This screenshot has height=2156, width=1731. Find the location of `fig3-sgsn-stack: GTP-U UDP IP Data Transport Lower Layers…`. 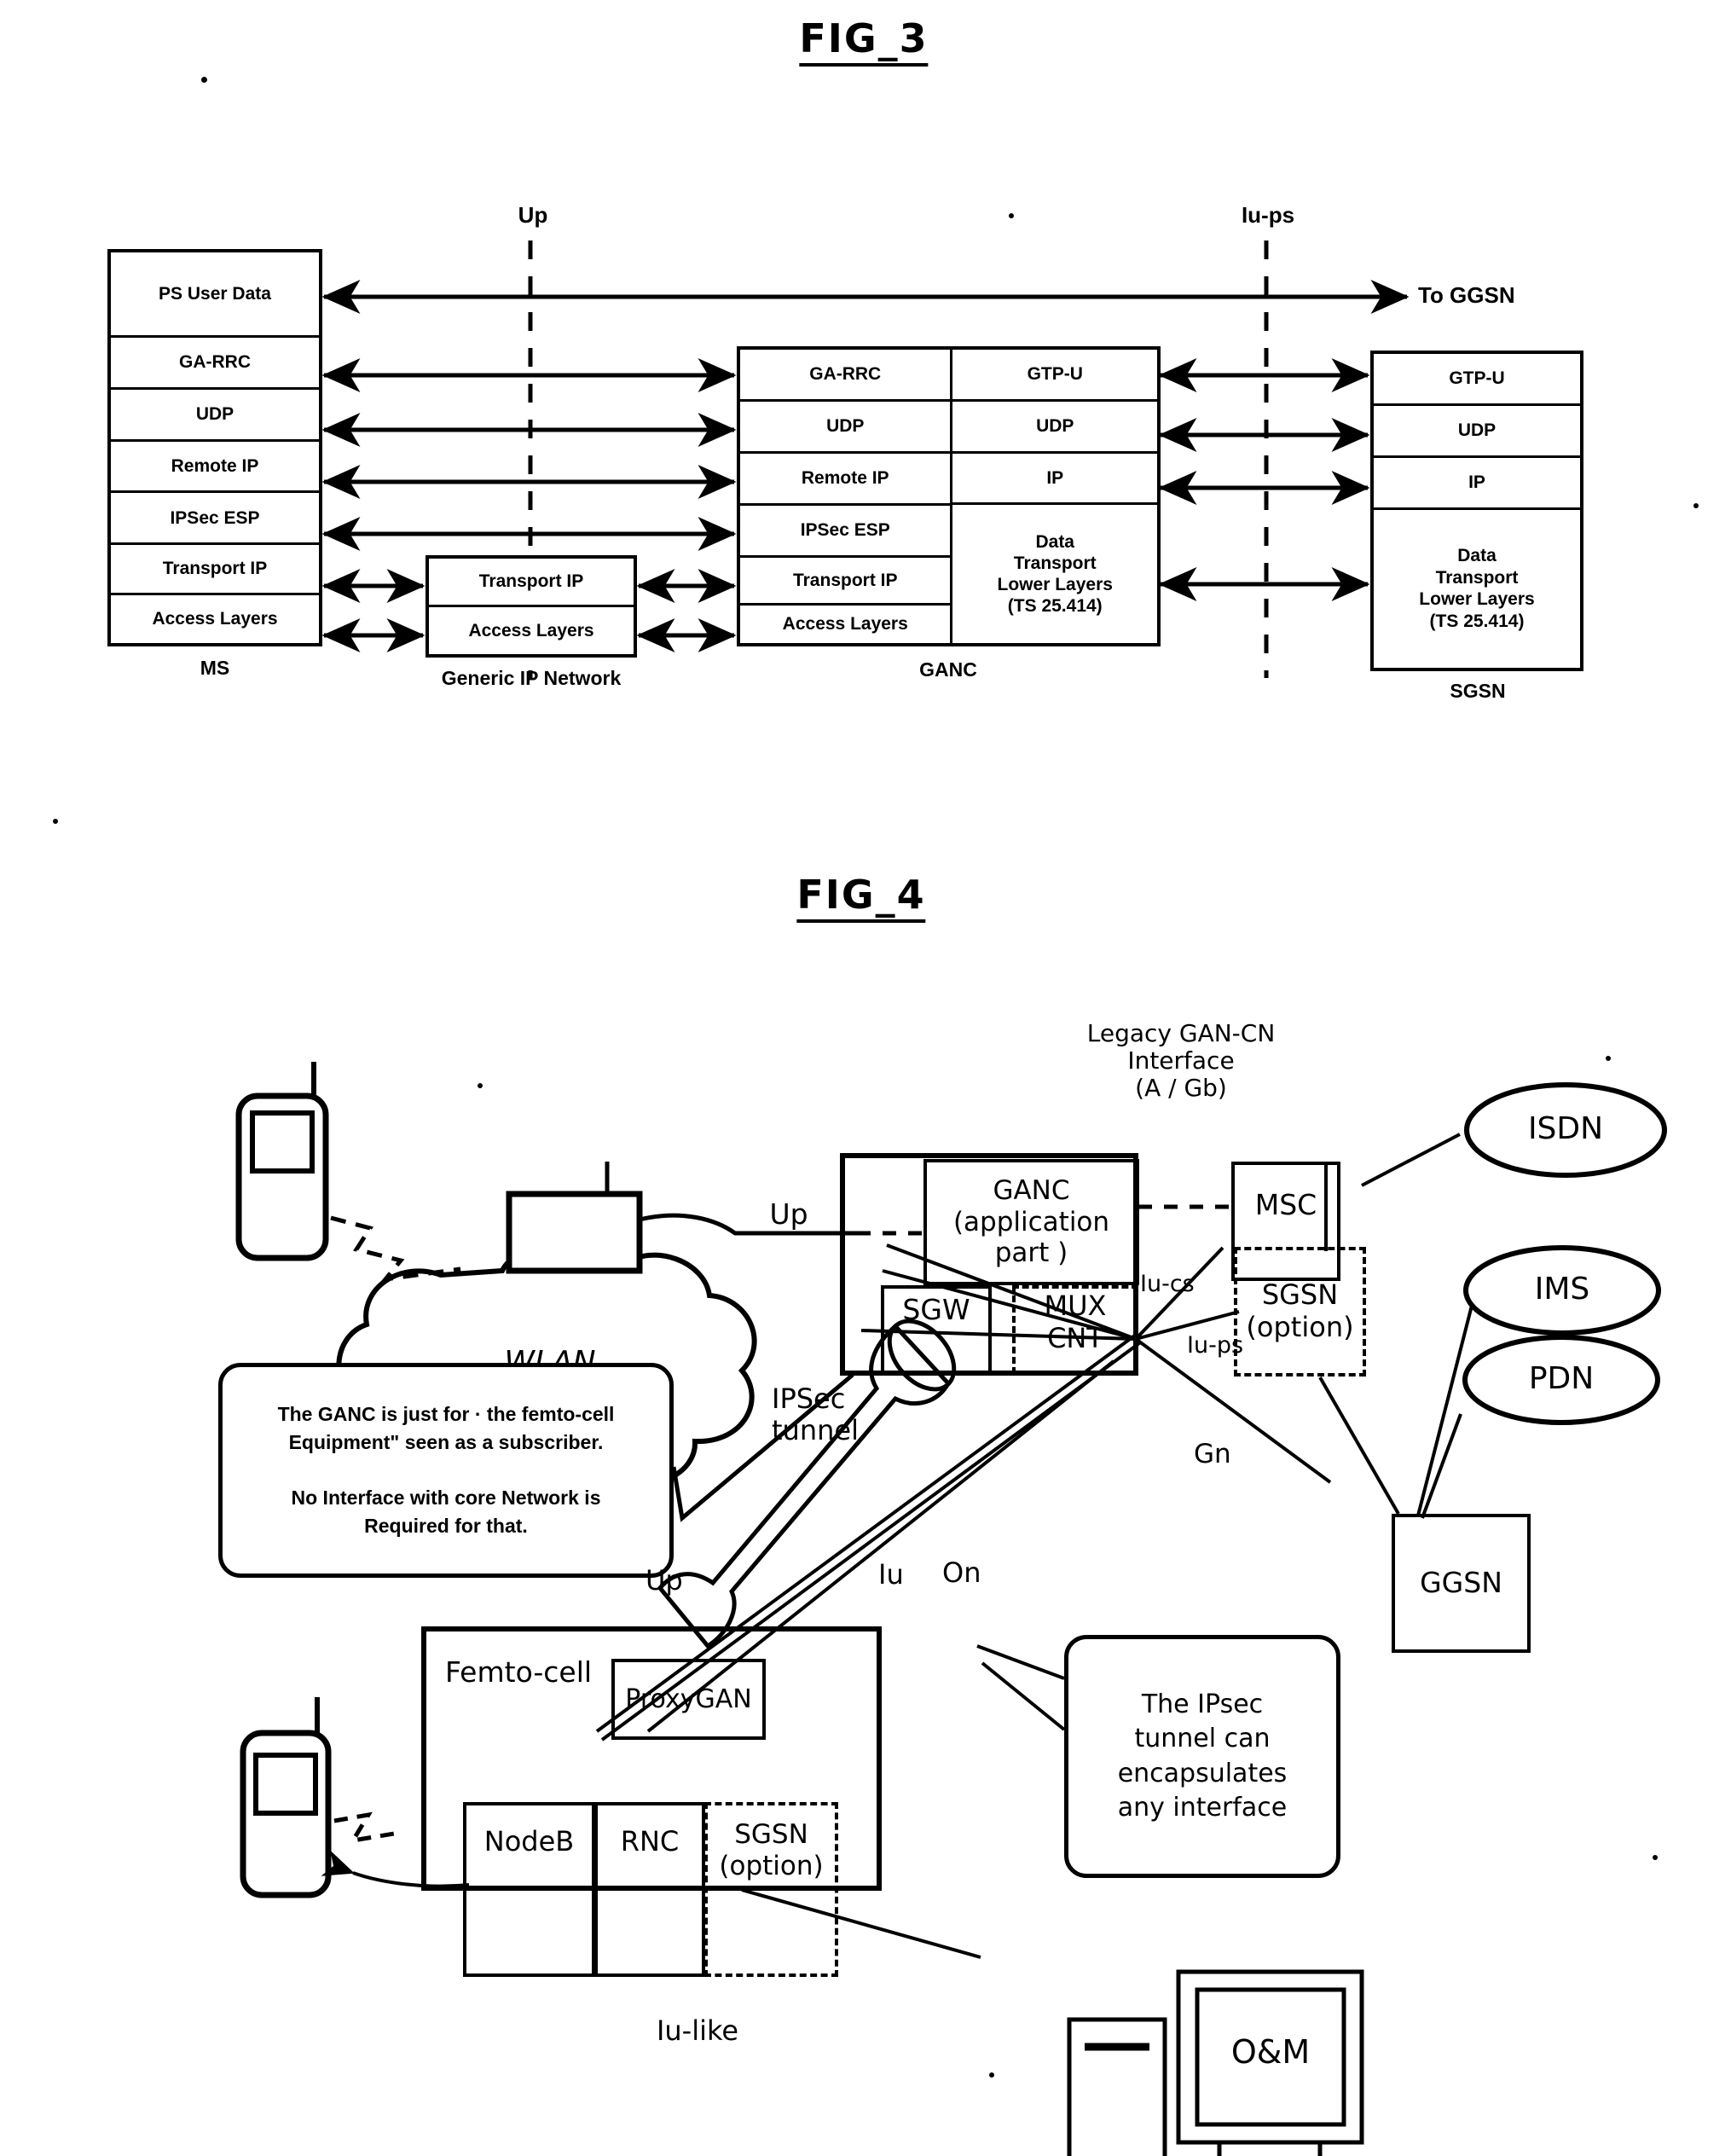

fig3-sgsn-stack: GTP-U UDP IP Data Transport Lower Layers… is located at coordinates (1476, 511).